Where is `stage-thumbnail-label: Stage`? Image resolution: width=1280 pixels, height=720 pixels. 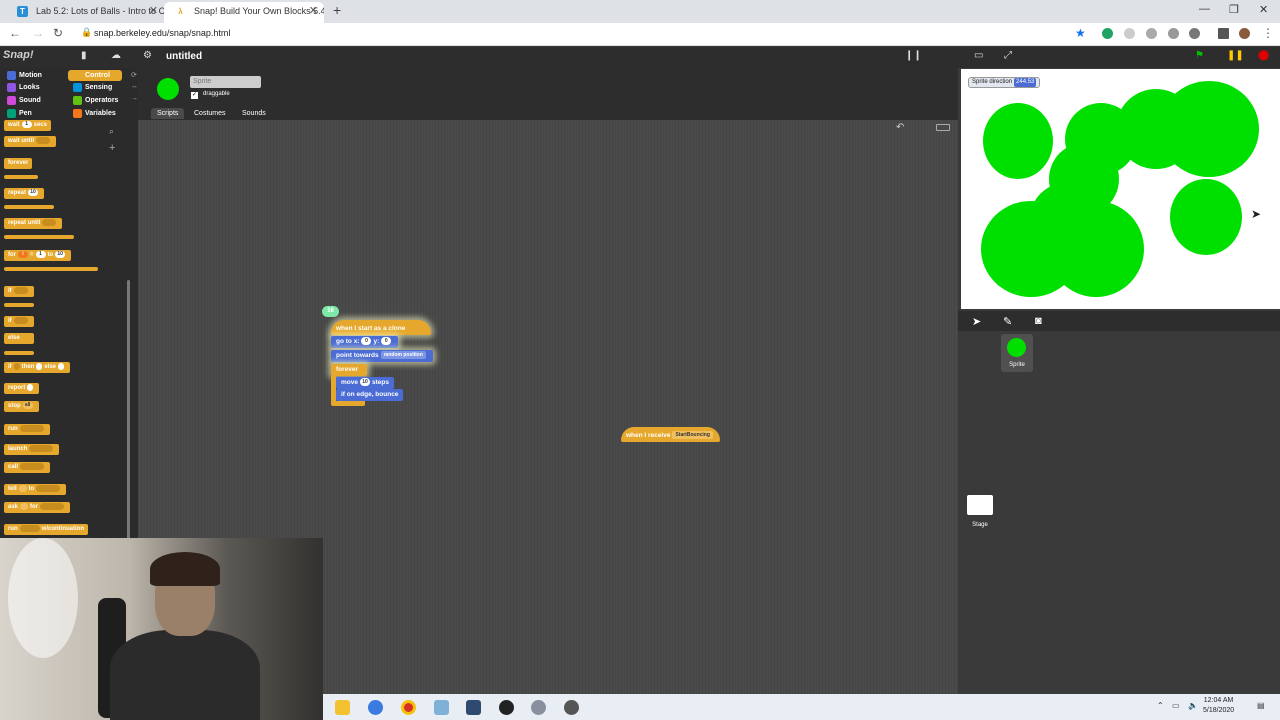
stage-thumbnail-label: Stage is located at coordinates (980, 525).